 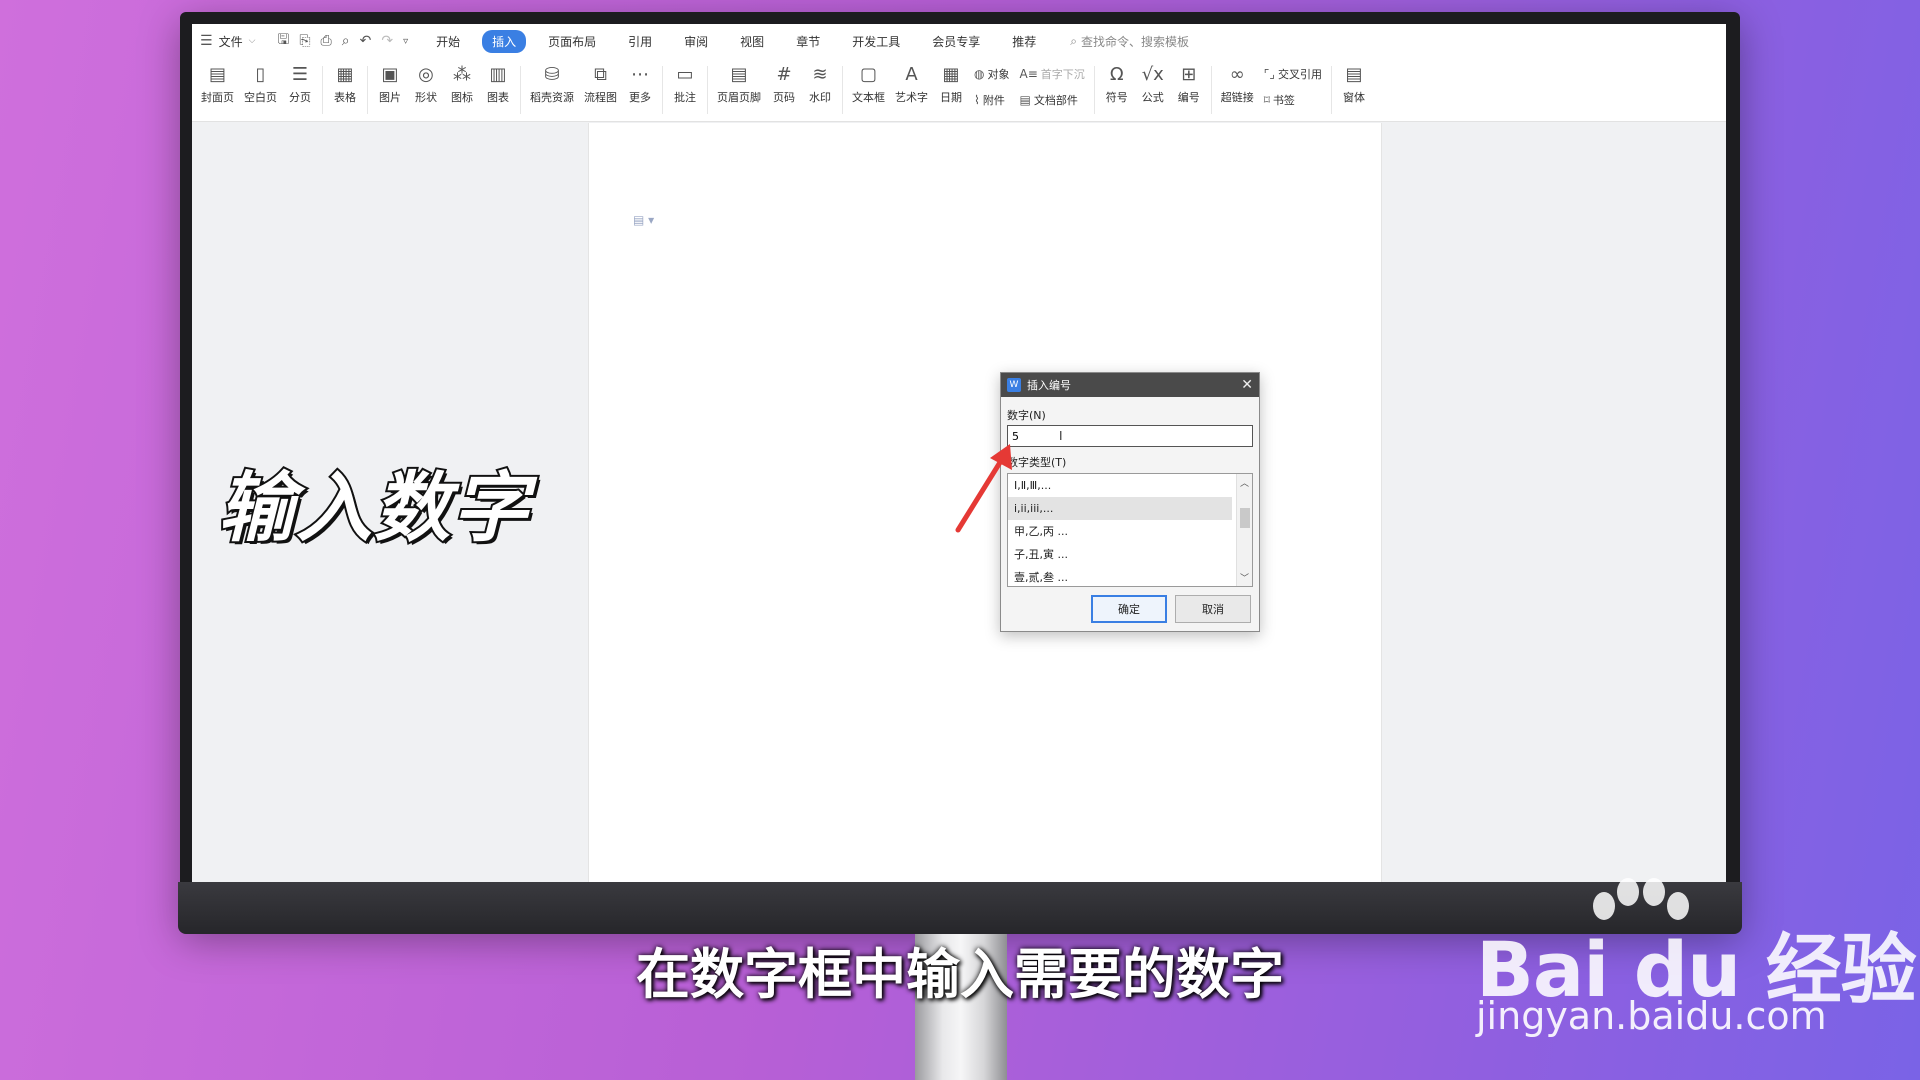 What do you see at coordinates (1061, 436) in the screenshot?
I see `text-cursor-icon: Ι` at bounding box center [1061, 436].